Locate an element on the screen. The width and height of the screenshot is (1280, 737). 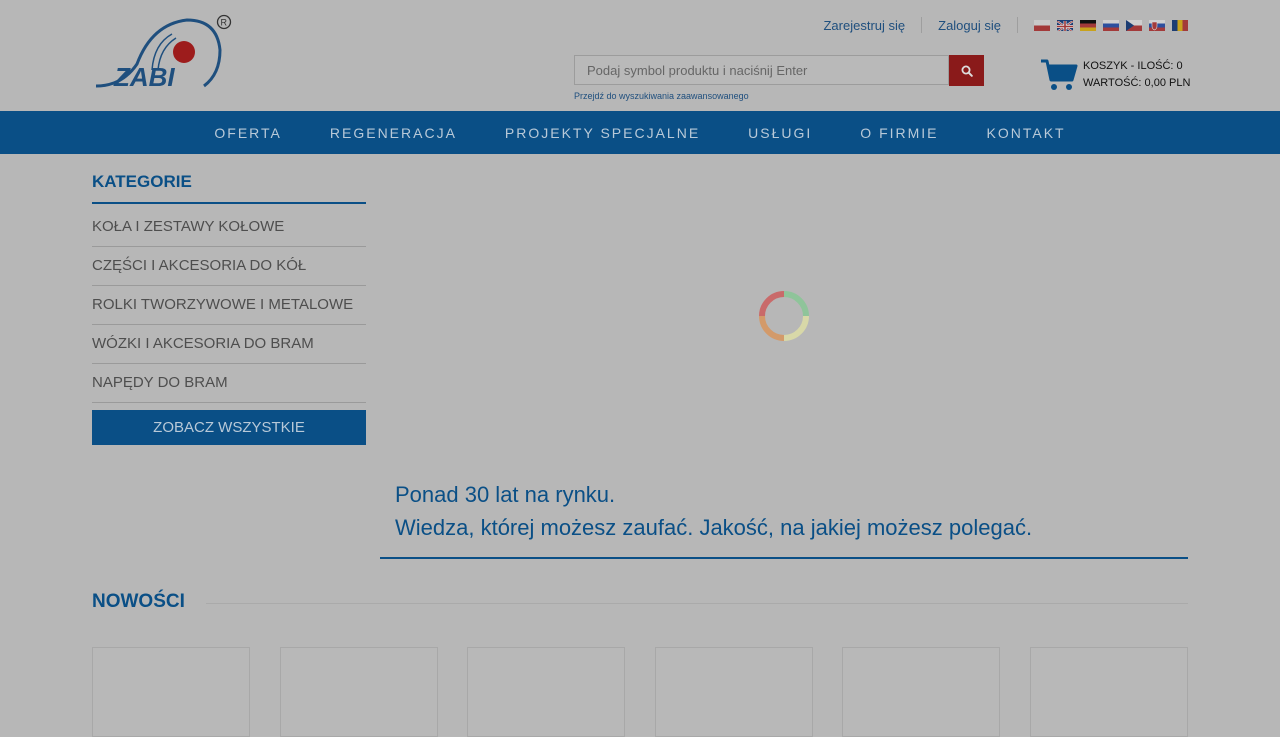
category-item: KOŁA I ZESTAWY KOŁOWE is located at coordinates (229, 227).